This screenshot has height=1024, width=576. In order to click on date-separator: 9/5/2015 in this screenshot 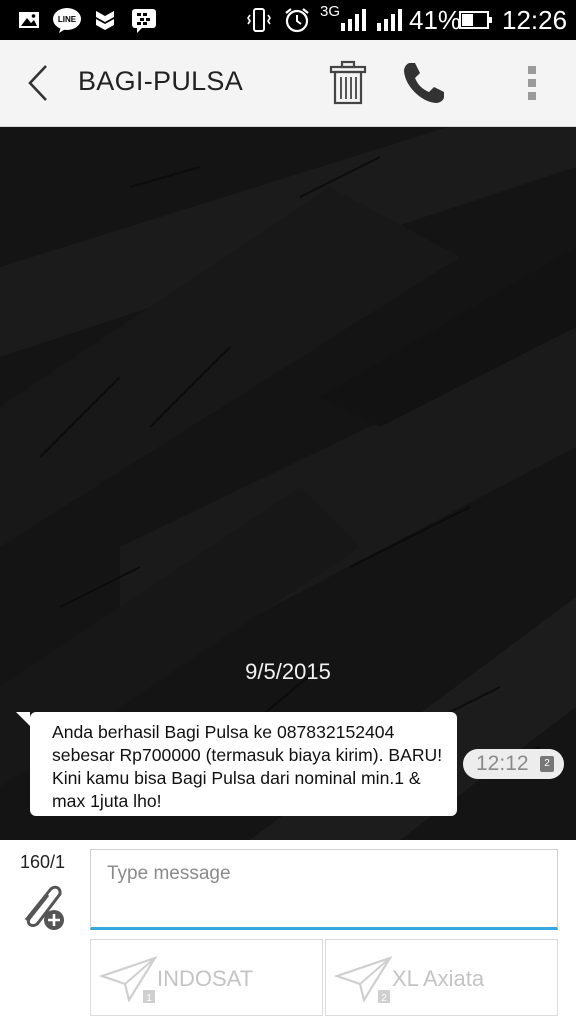, I will do `click(288, 671)`.